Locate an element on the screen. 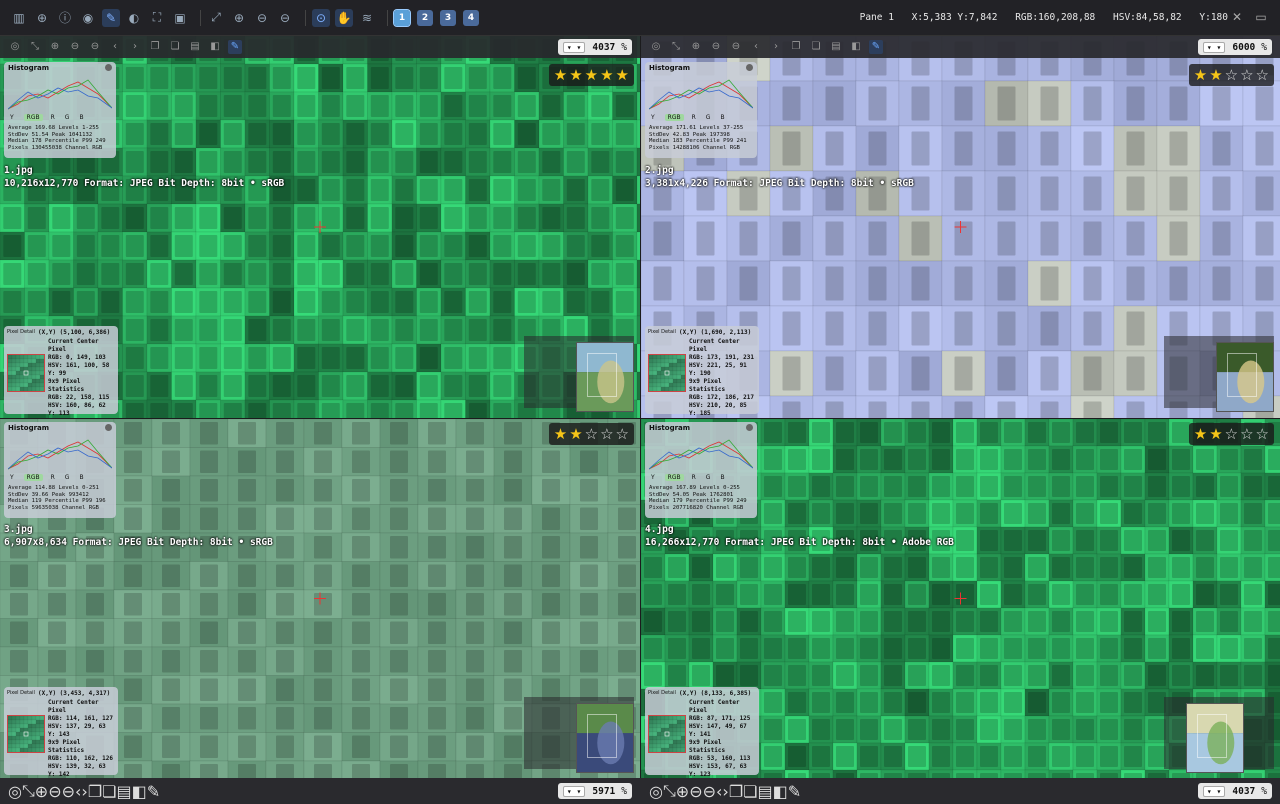 Image resolution: width=1280 pixels, height=804 pixels. expand-icon: ⤢ is located at coordinates (216, 18).